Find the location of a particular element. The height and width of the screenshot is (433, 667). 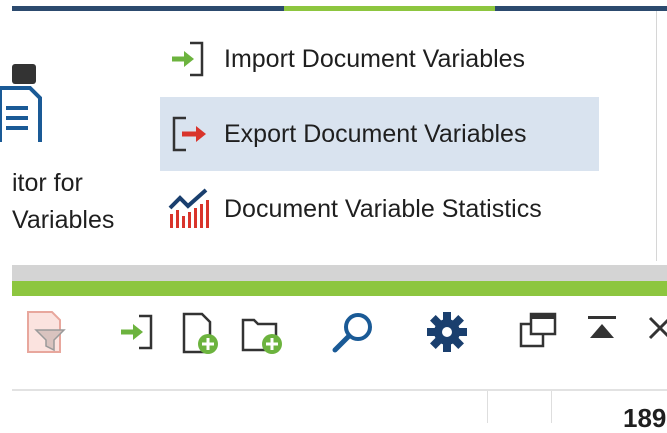

big-button-label-line1: itor for is located at coordinates (47, 183).